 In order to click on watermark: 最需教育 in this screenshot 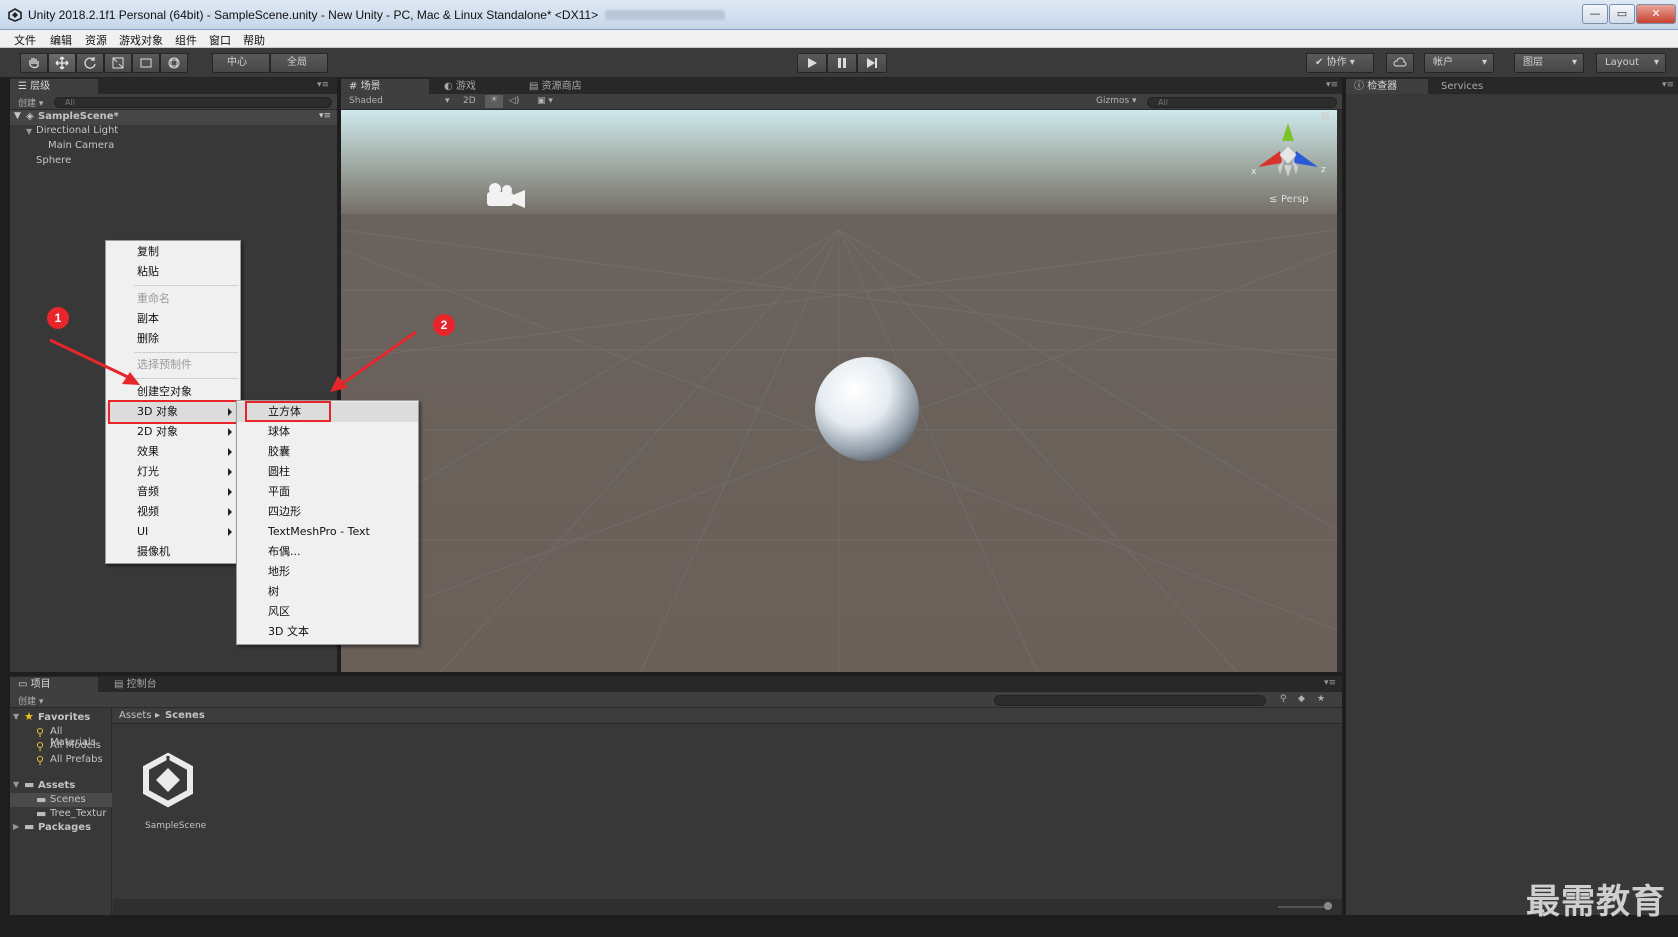, I will do `click(1596, 902)`.